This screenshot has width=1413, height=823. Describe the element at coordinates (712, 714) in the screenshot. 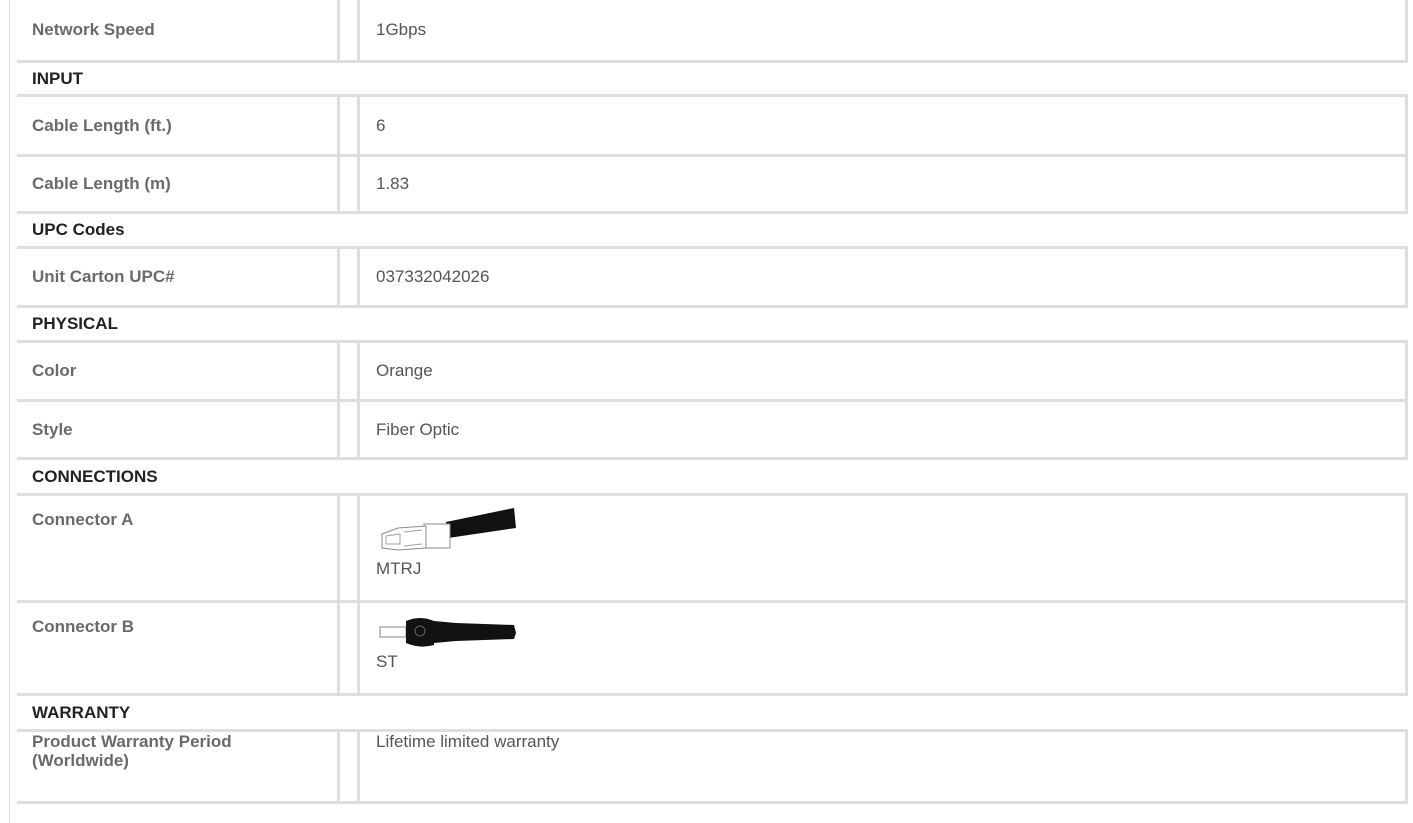

I see `section-header-warranty: WARRANTY` at that location.